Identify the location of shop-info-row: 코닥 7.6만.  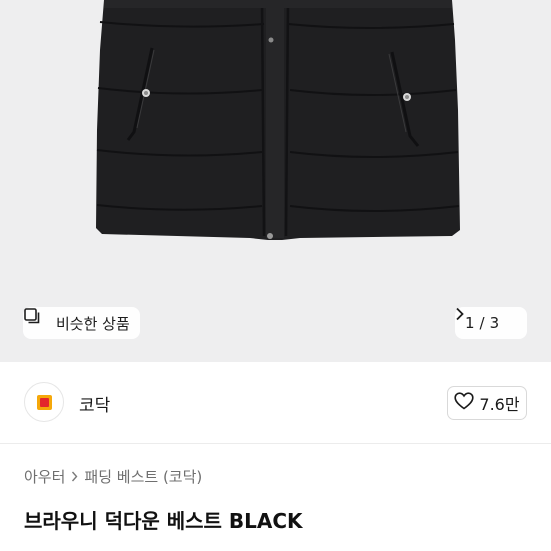
(275, 403).